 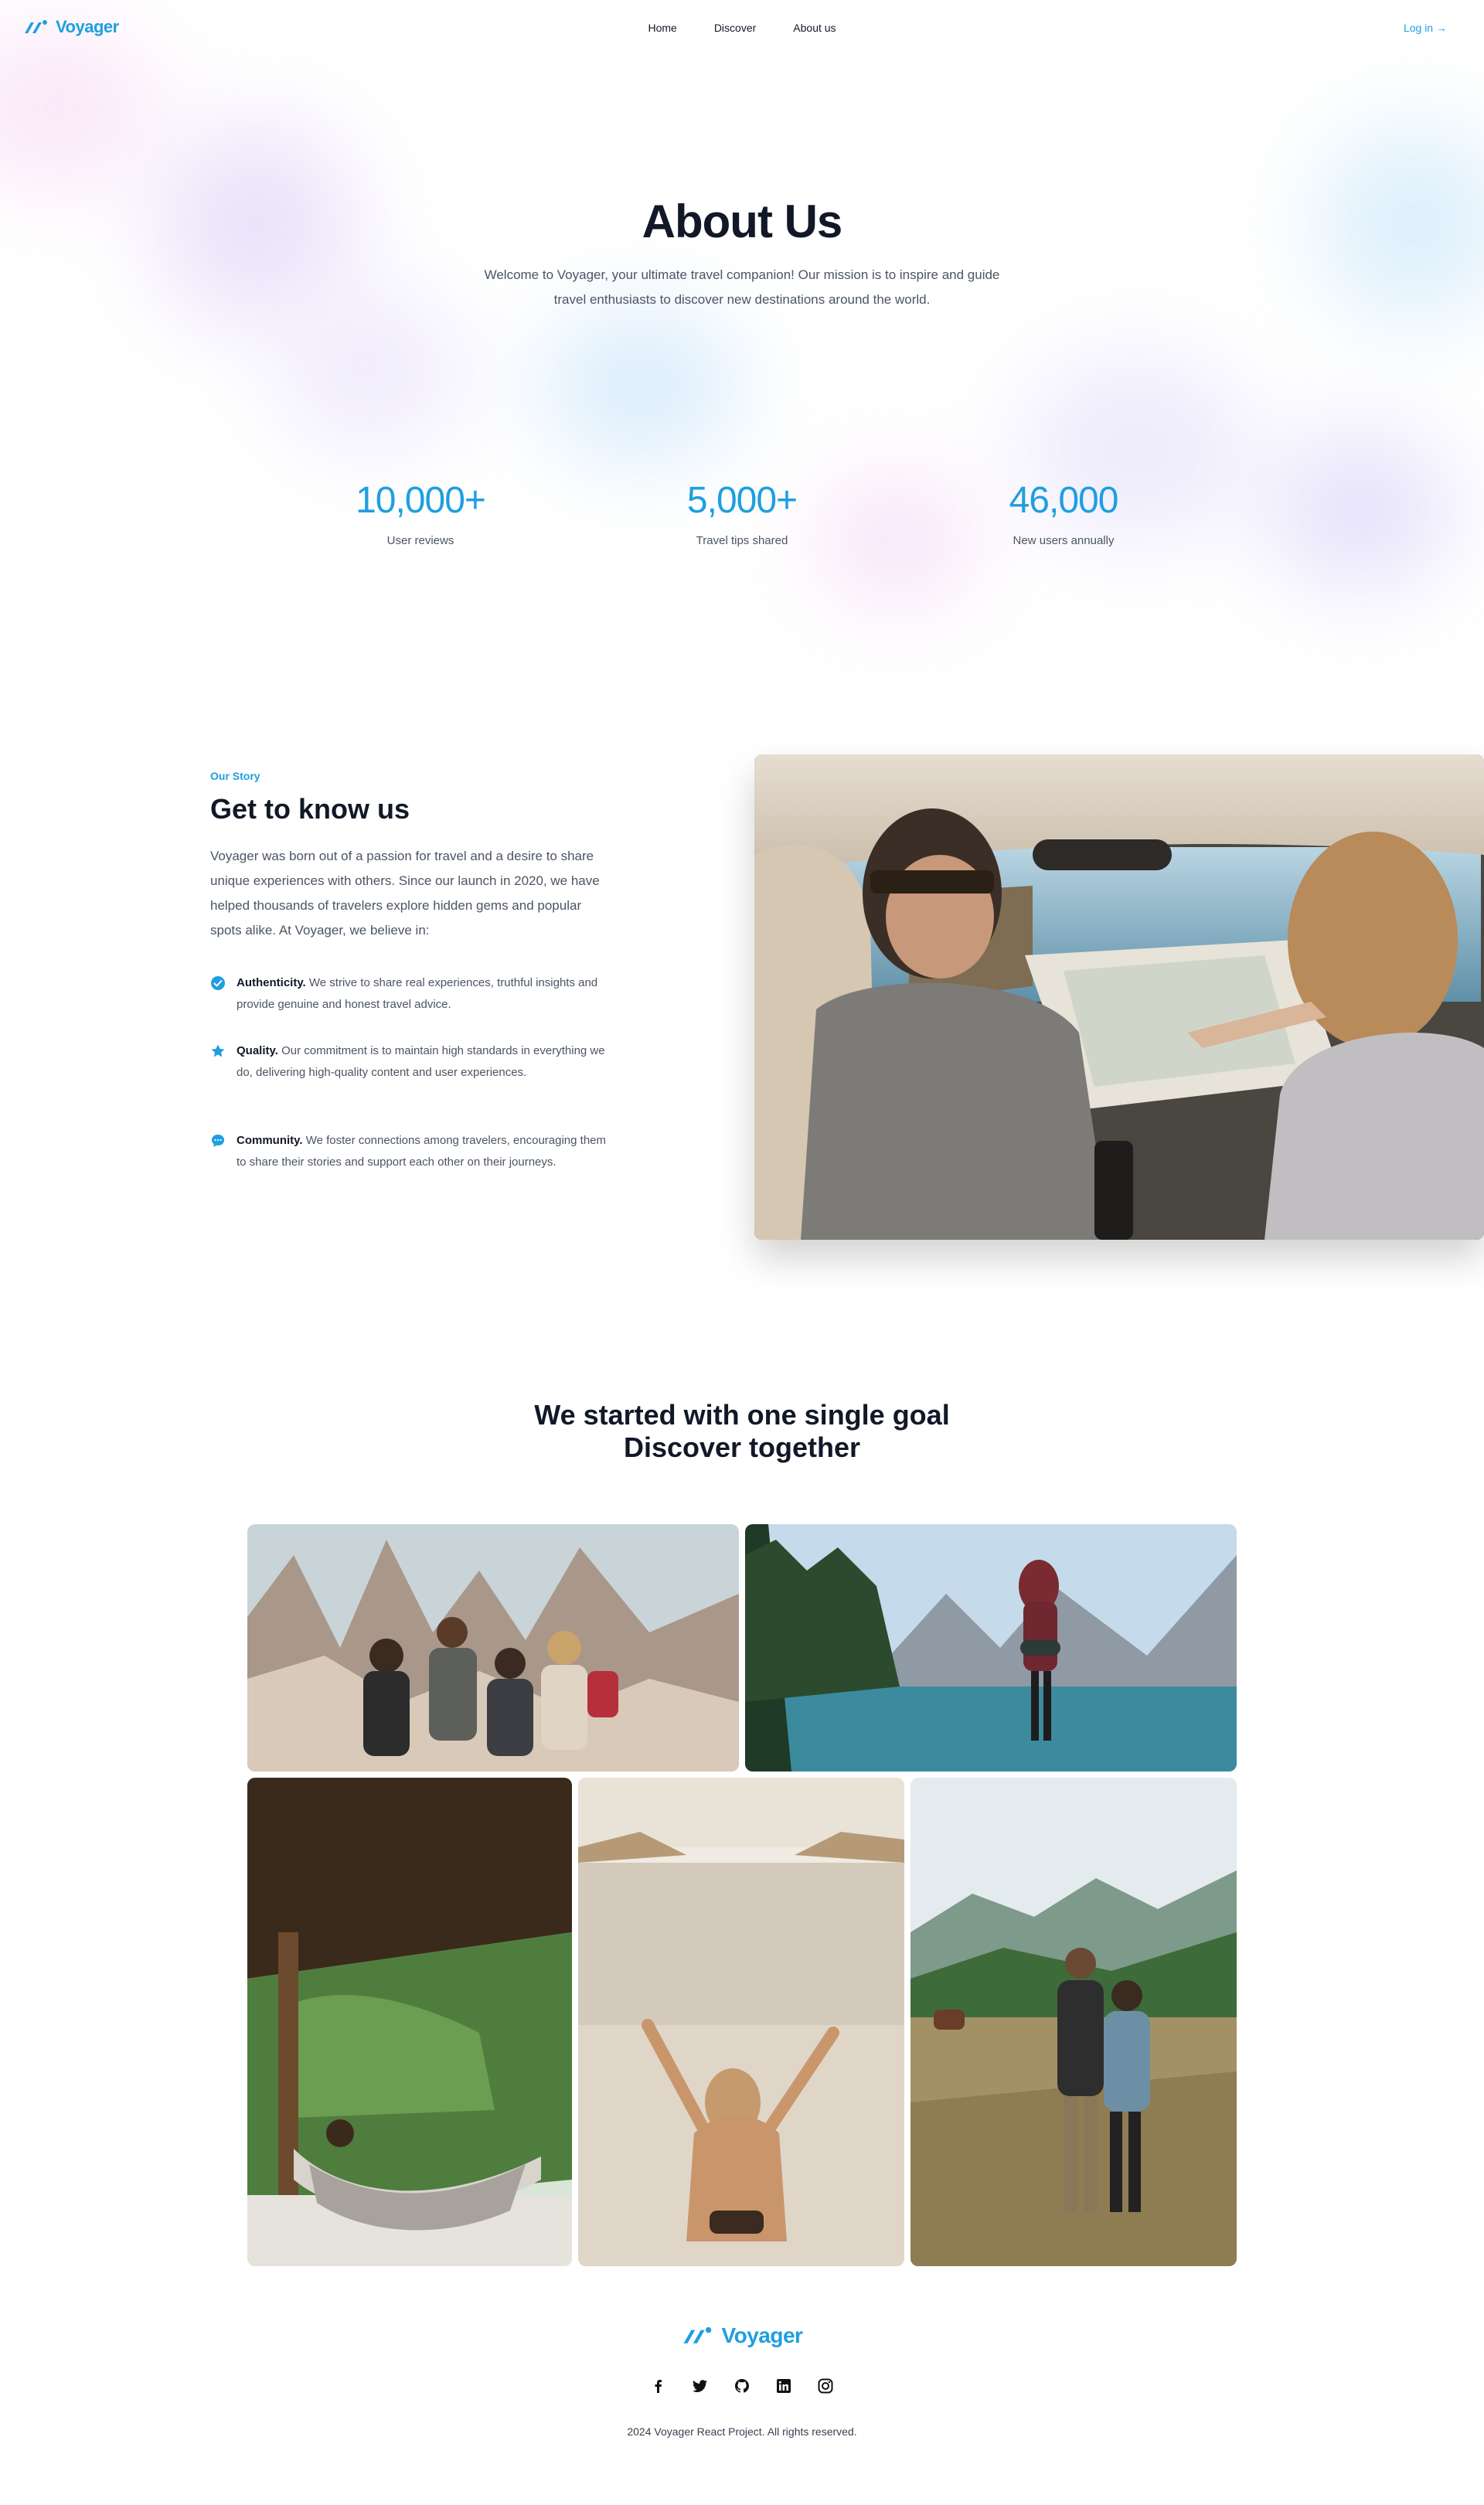 I want to click on page-title: About Us, so click(x=742, y=221).